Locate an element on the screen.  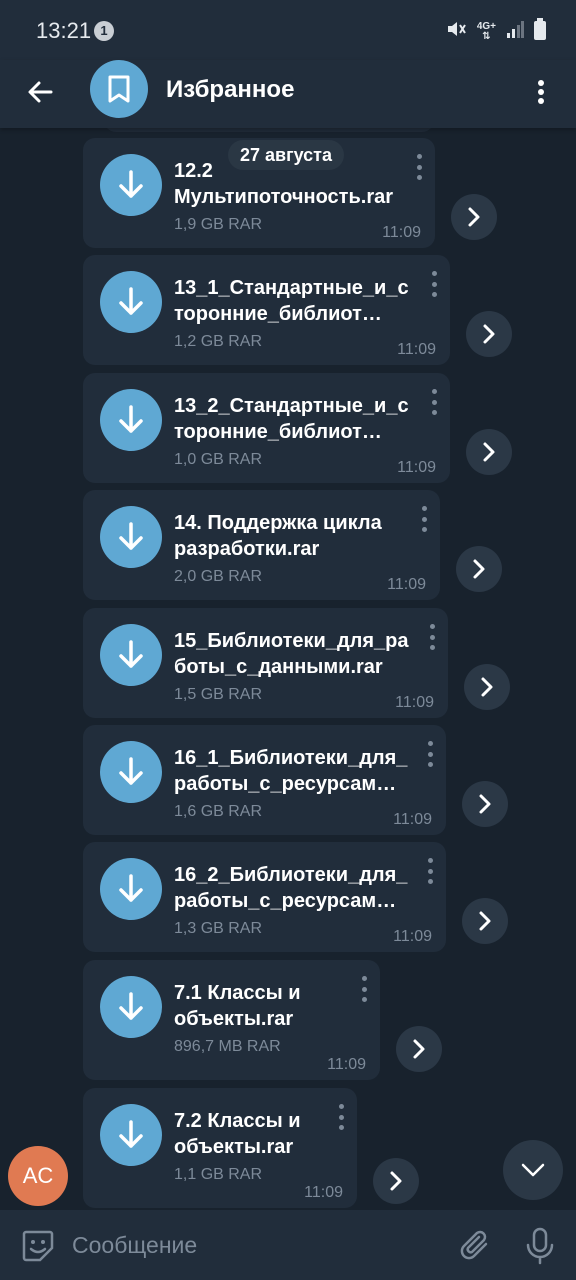
date-chip: 27 августа is located at coordinates (286, 155).